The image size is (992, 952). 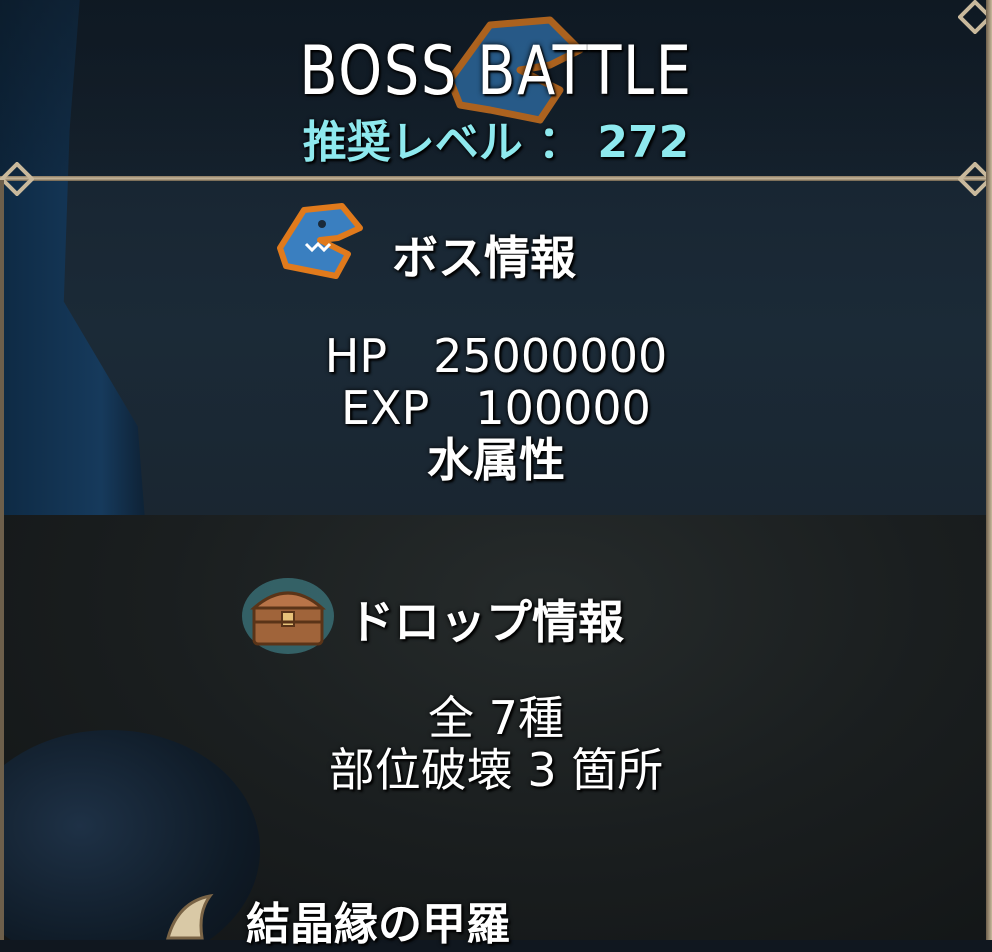 I want to click on boss-exp: EXP 100000, so click(x=496, y=408).